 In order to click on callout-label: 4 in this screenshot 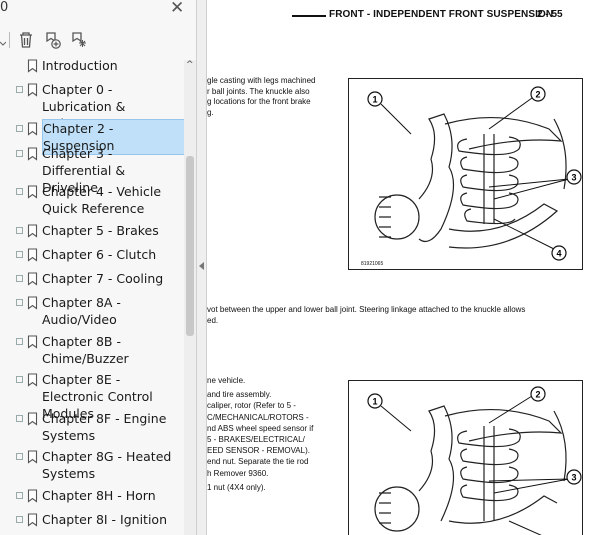, I will do `click(558, 254)`.